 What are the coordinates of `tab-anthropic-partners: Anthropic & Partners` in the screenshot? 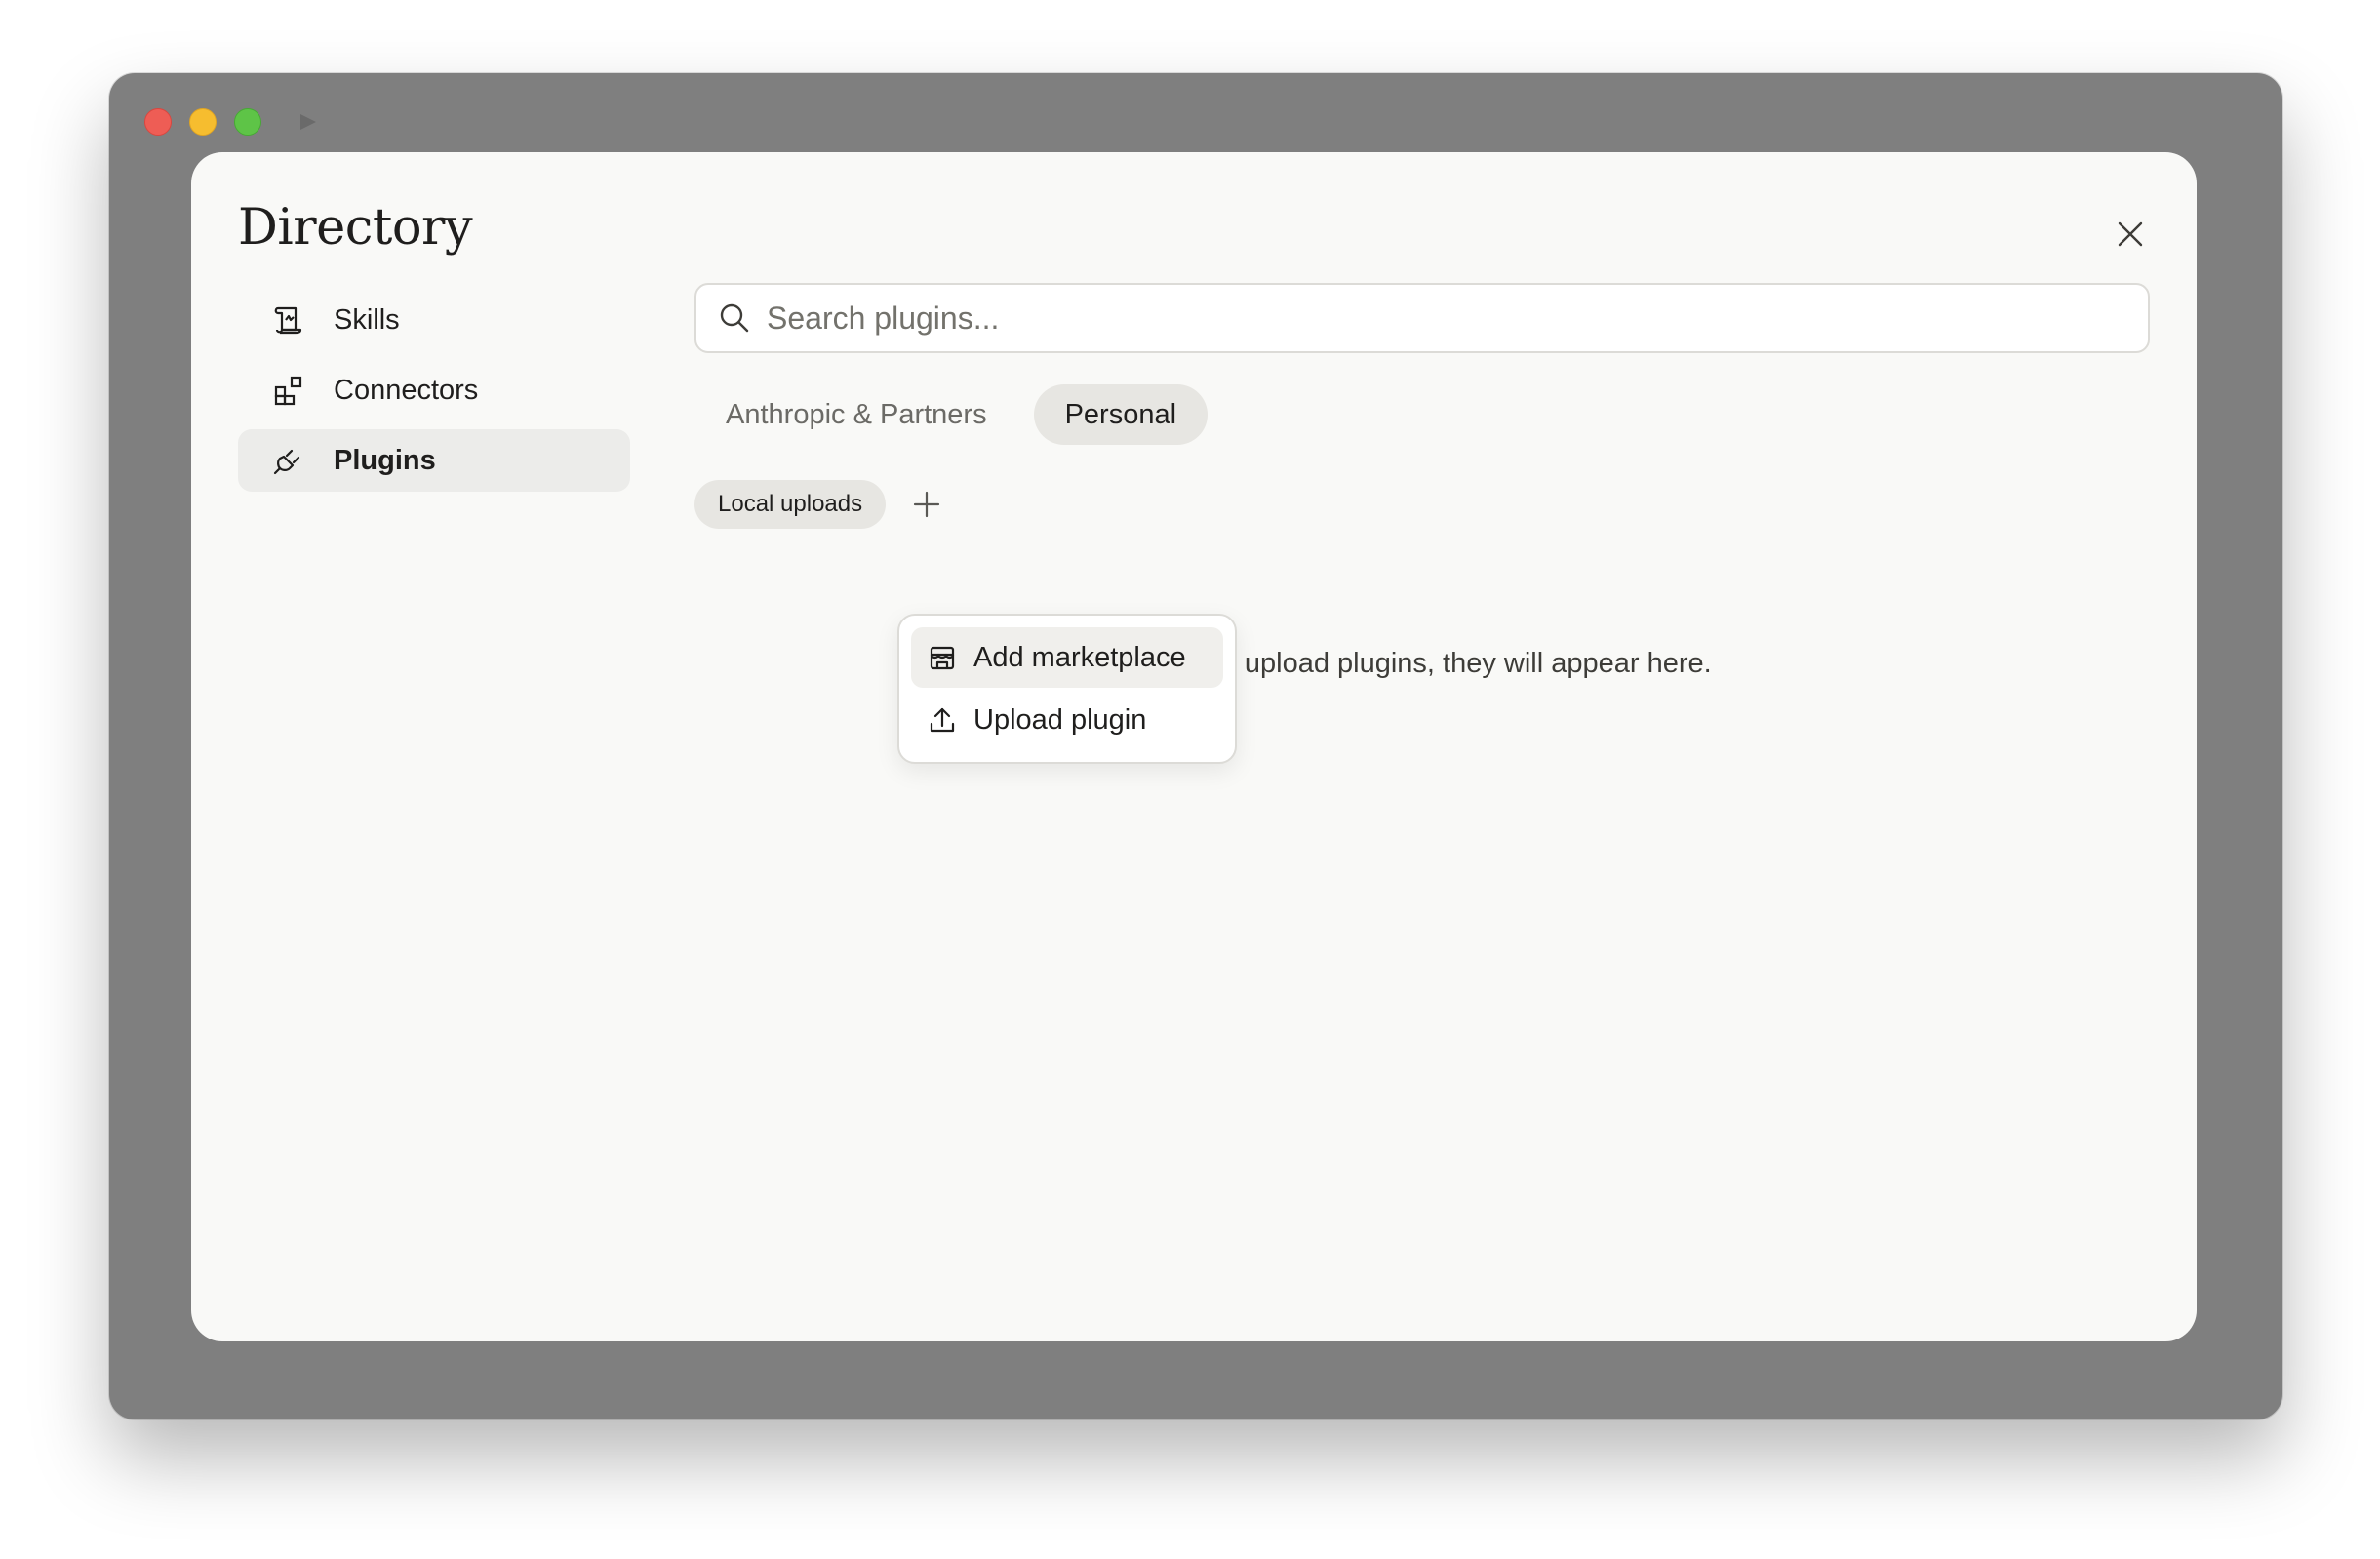 It's located at (856, 414).